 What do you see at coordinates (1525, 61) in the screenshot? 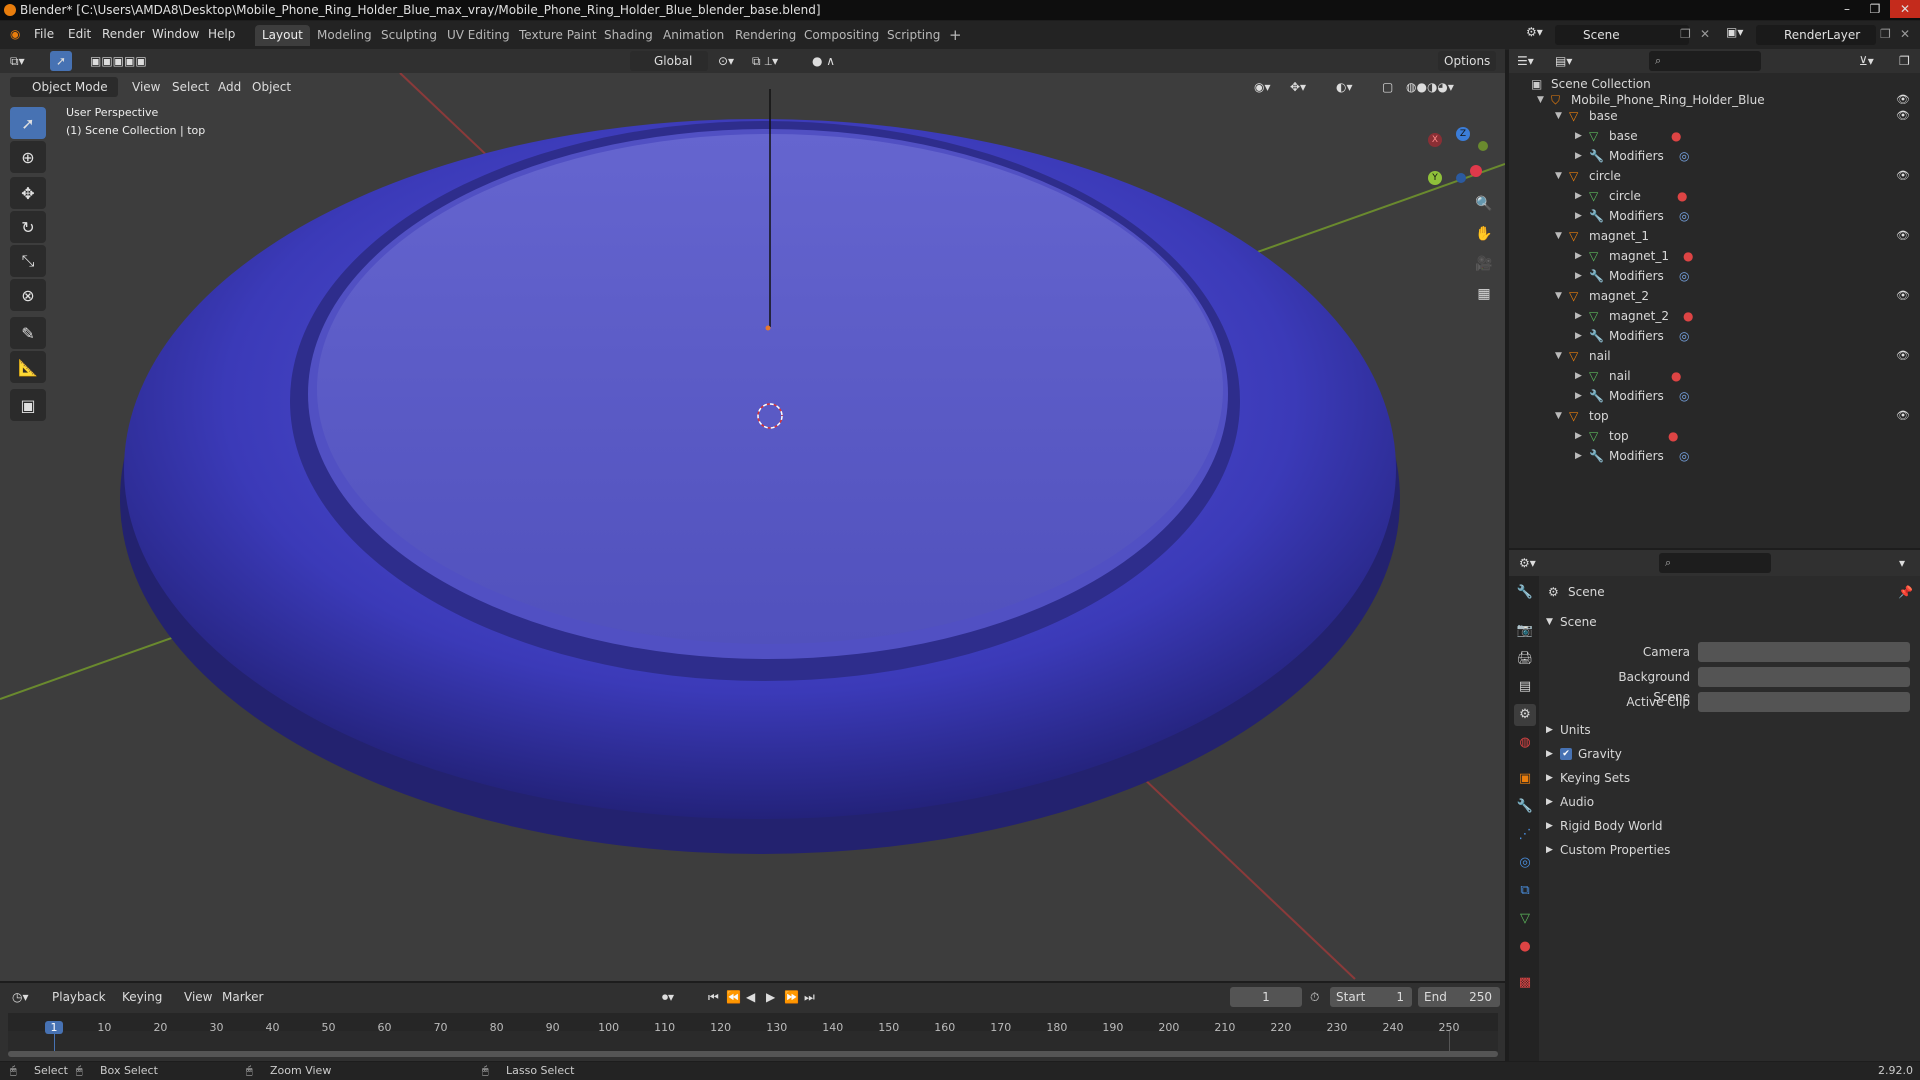
I see `outliner-editor-type-icon: ☰▾` at bounding box center [1525, 61].